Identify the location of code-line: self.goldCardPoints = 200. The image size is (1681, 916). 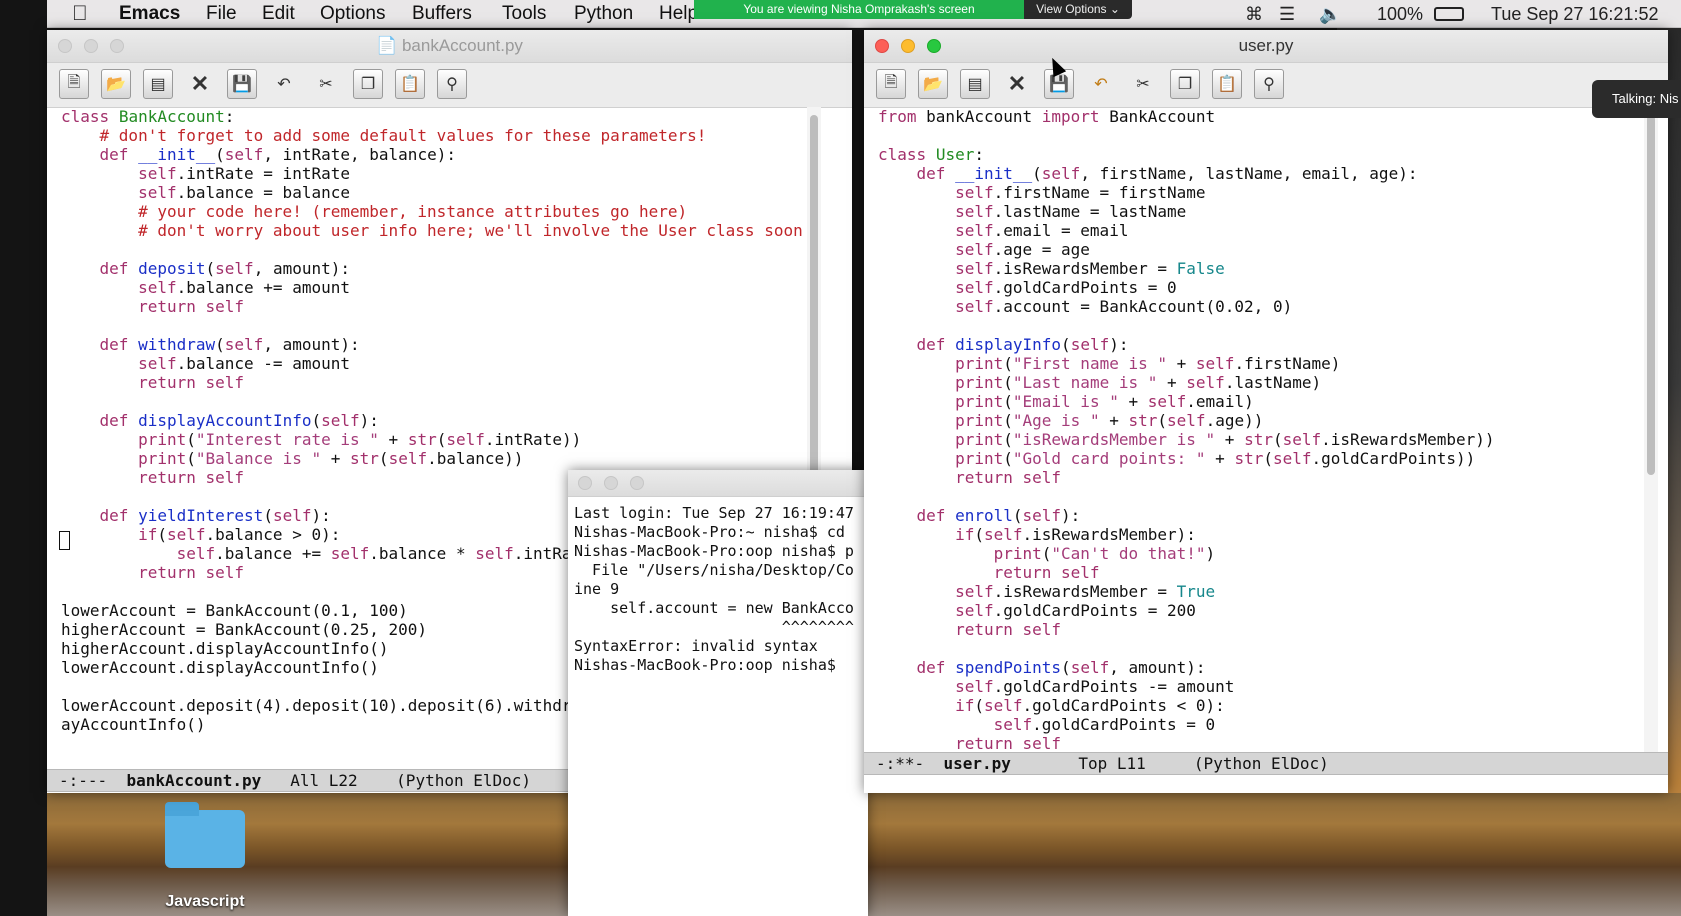
(1186, 610).